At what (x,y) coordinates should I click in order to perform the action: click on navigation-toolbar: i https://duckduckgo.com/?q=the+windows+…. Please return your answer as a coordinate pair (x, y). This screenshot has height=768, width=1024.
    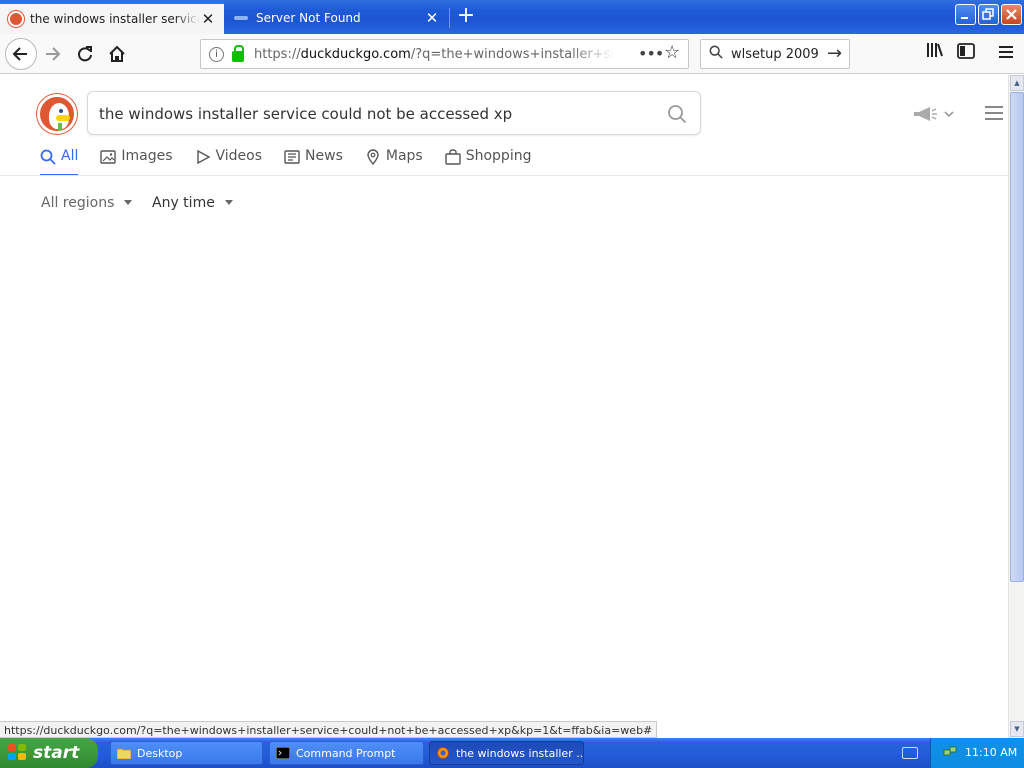
    Looking at the image, I should click on (512, 54).